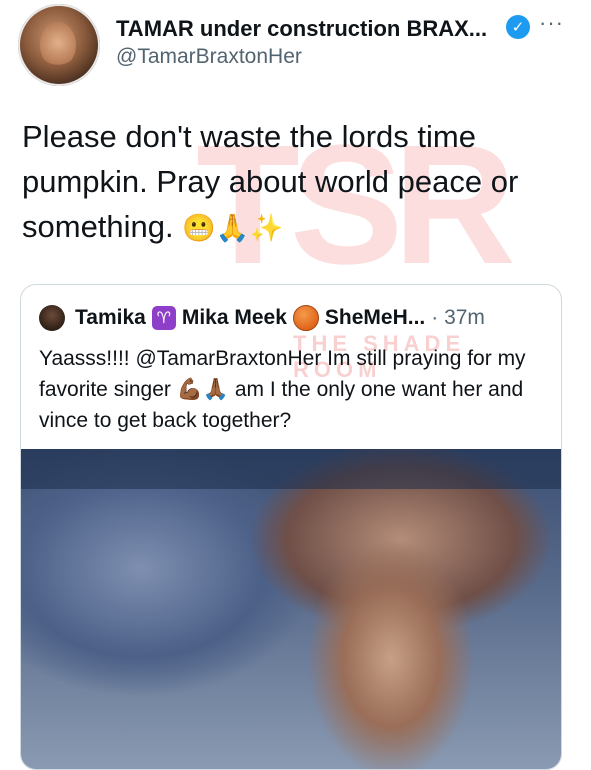  Describe the element at coordinates (234, 317) in the screenshot. I see `quoted-name-2: Mika Meek` at that location.